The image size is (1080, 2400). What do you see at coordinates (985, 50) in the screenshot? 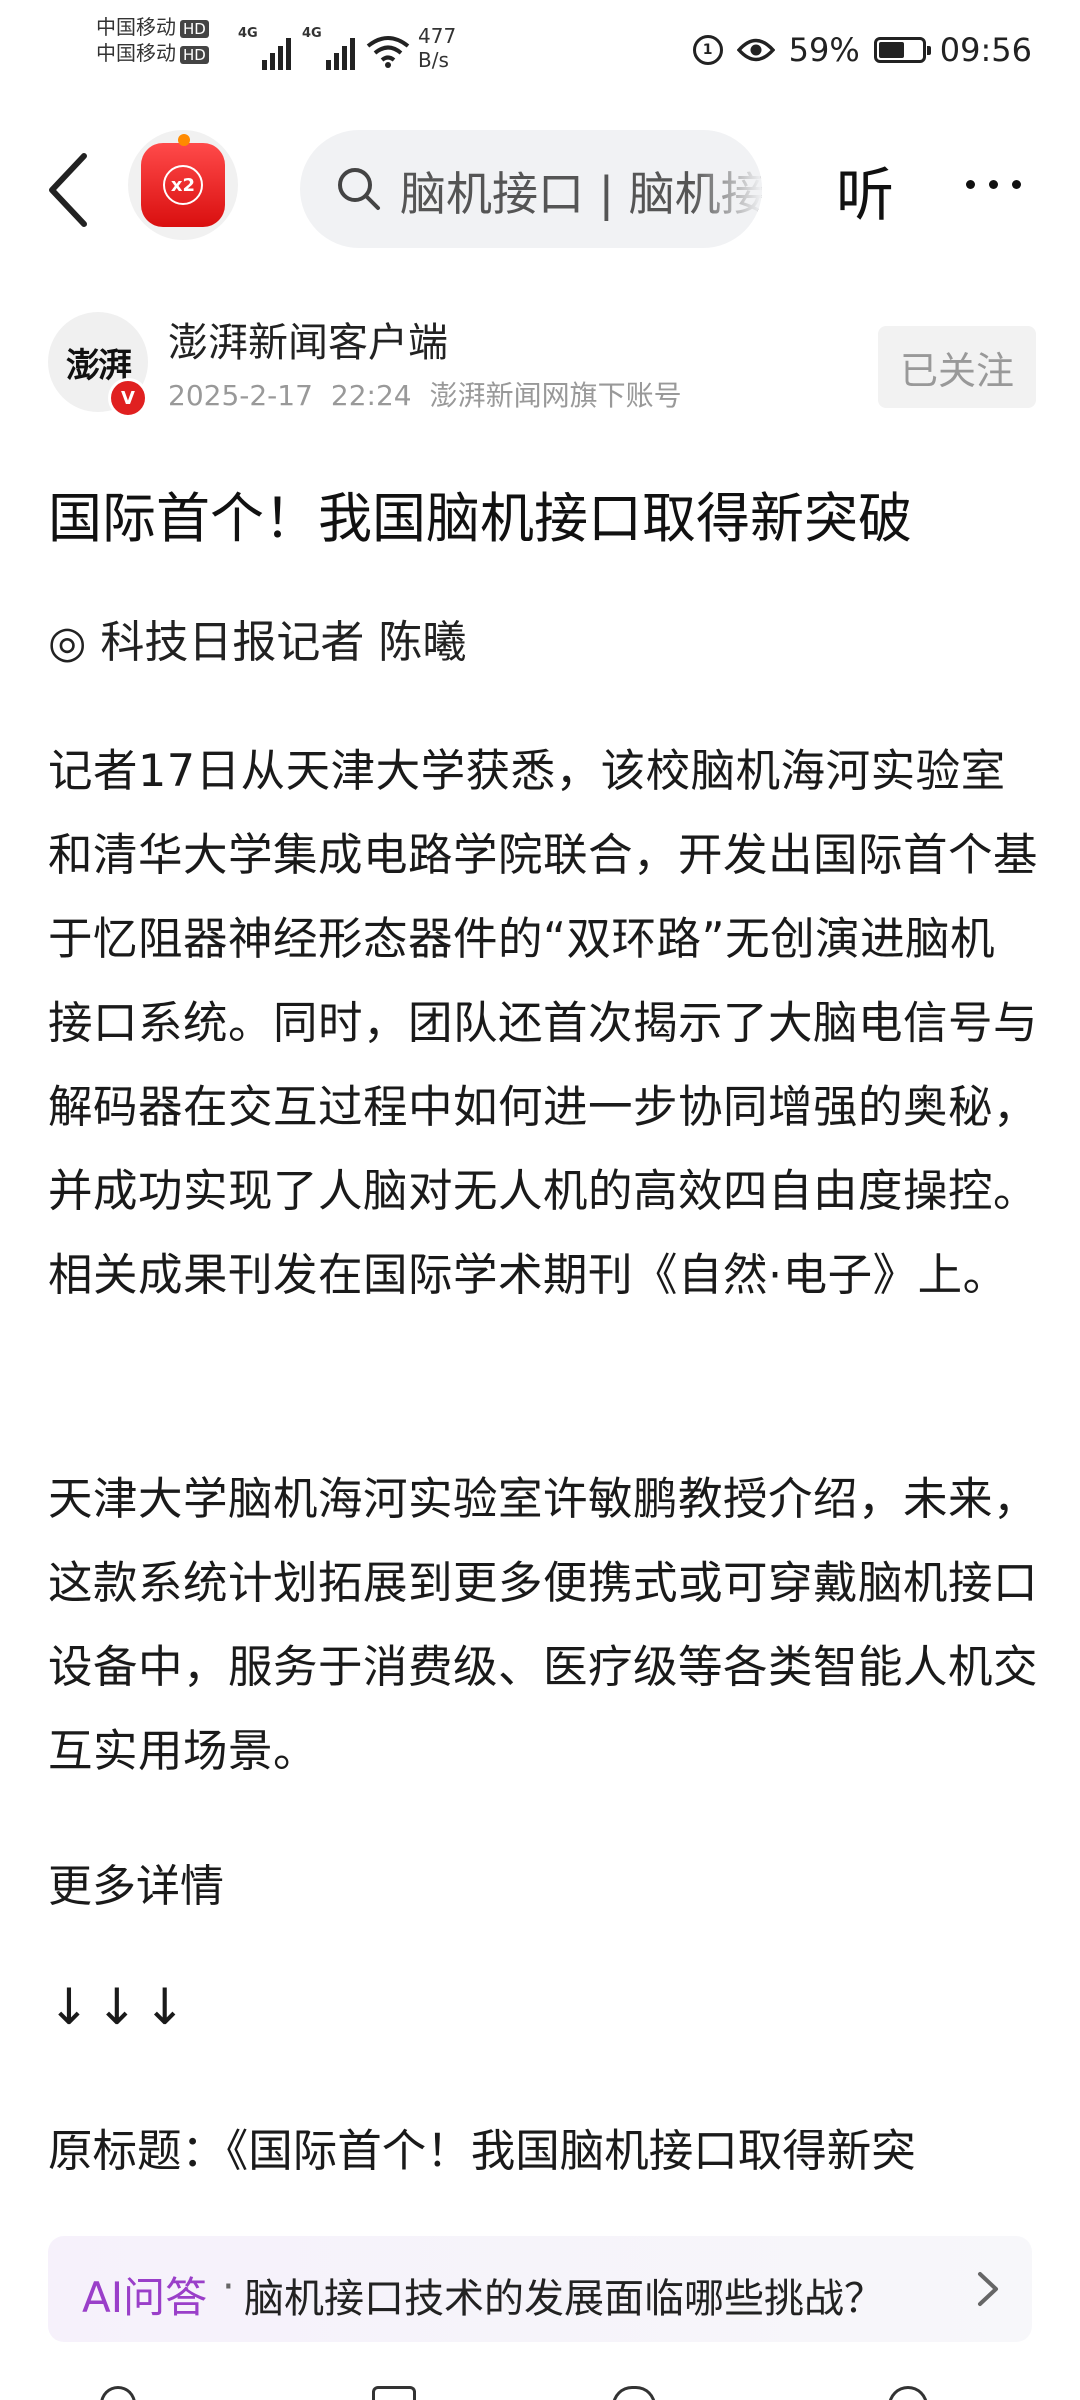
I see `clock: 09:56` at bounding box center [985, 50].